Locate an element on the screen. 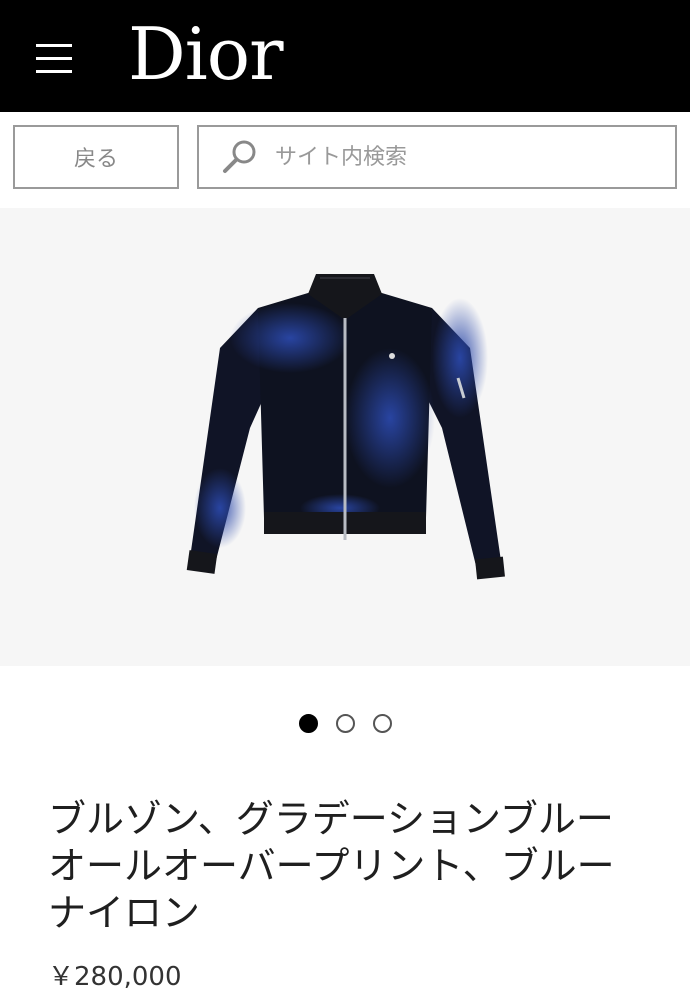 The width and height of the screenshot is (690, 998). product-title: ブルゾン、グラデーションブルー オールオーバープリント、ブルー ナイロン is located at coordinates (331, 866).